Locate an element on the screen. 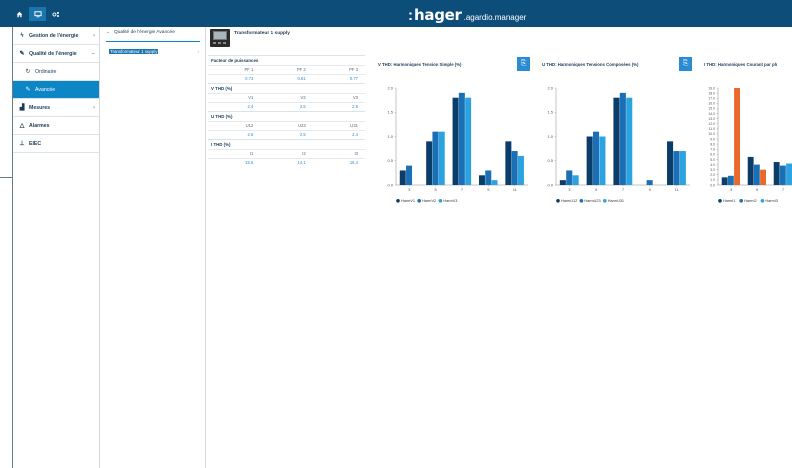  y-tick-label: 10.0 is located at coordinates (711, 134).